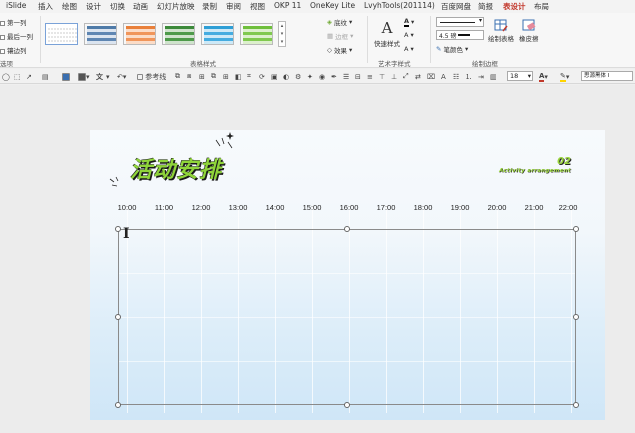  What do you see at coordinates (257, 6) in the screenshot?
I see `tab-view: 视图` at bounding box center [257, 6].